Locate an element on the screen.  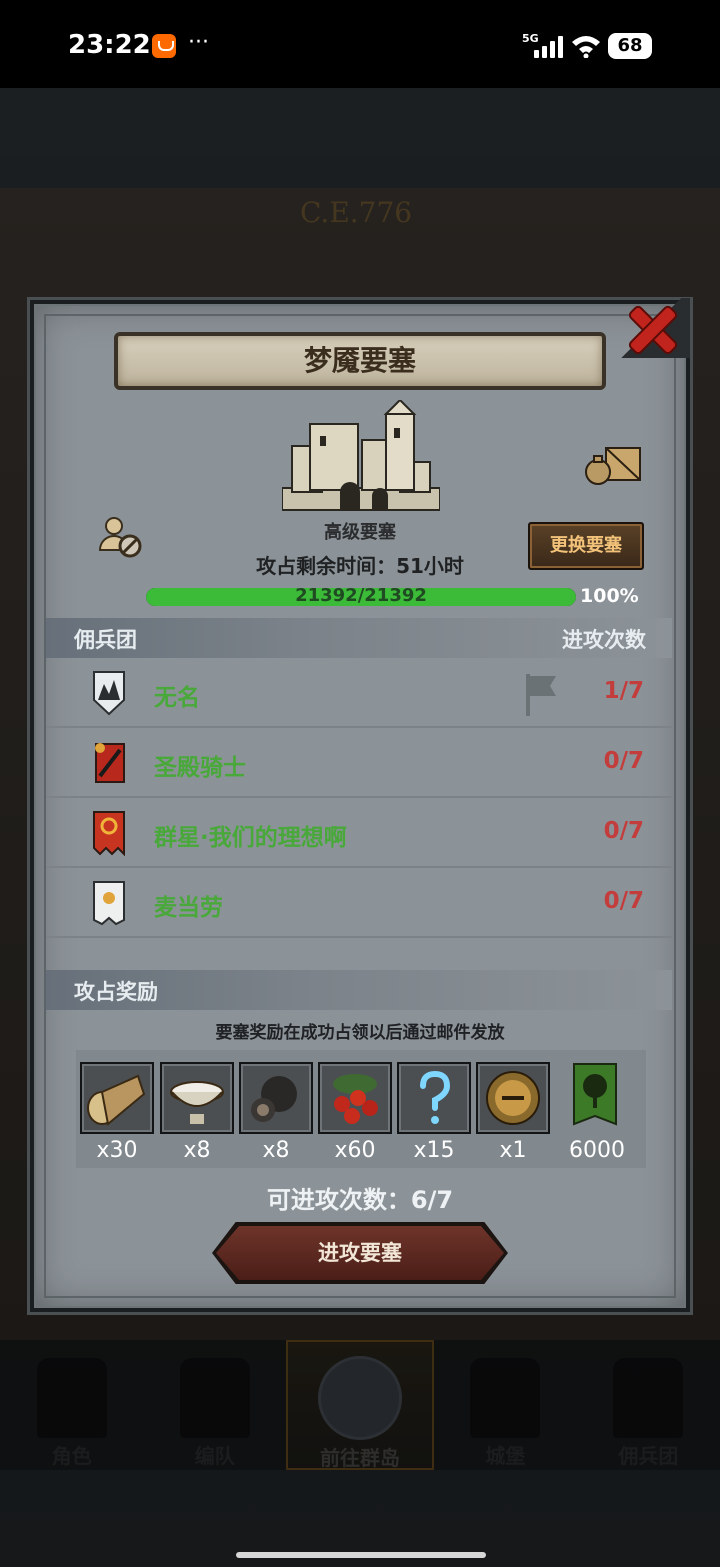
battery-indicator: 68 is located at coordinates (630, 46).